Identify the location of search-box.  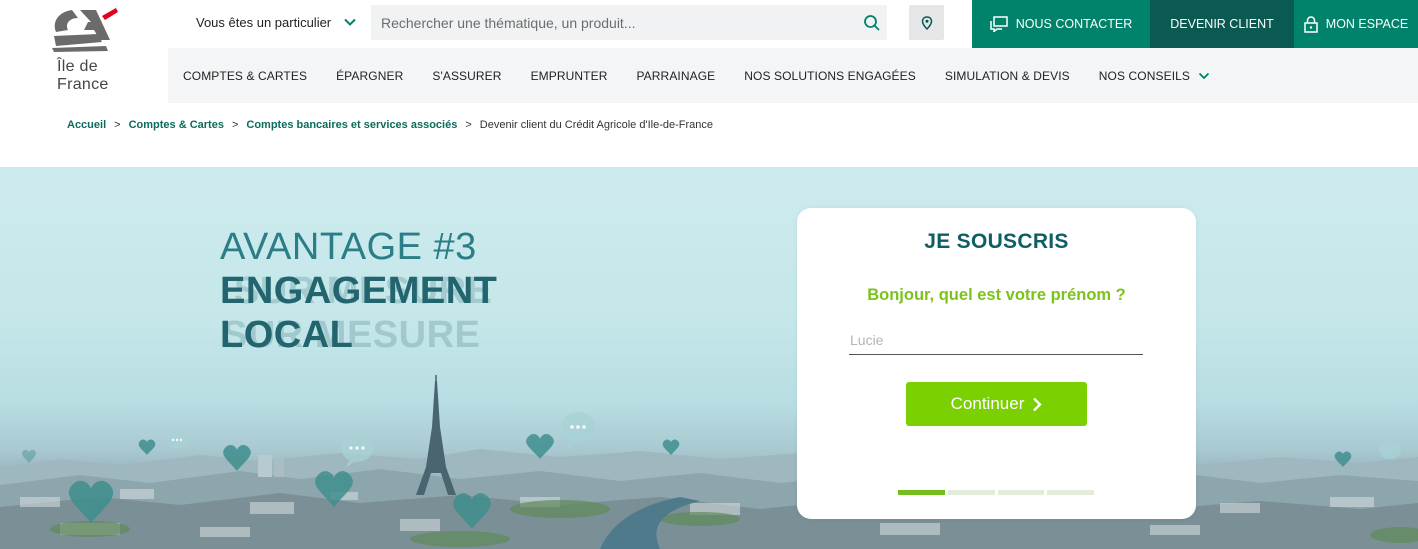
(629, 22).